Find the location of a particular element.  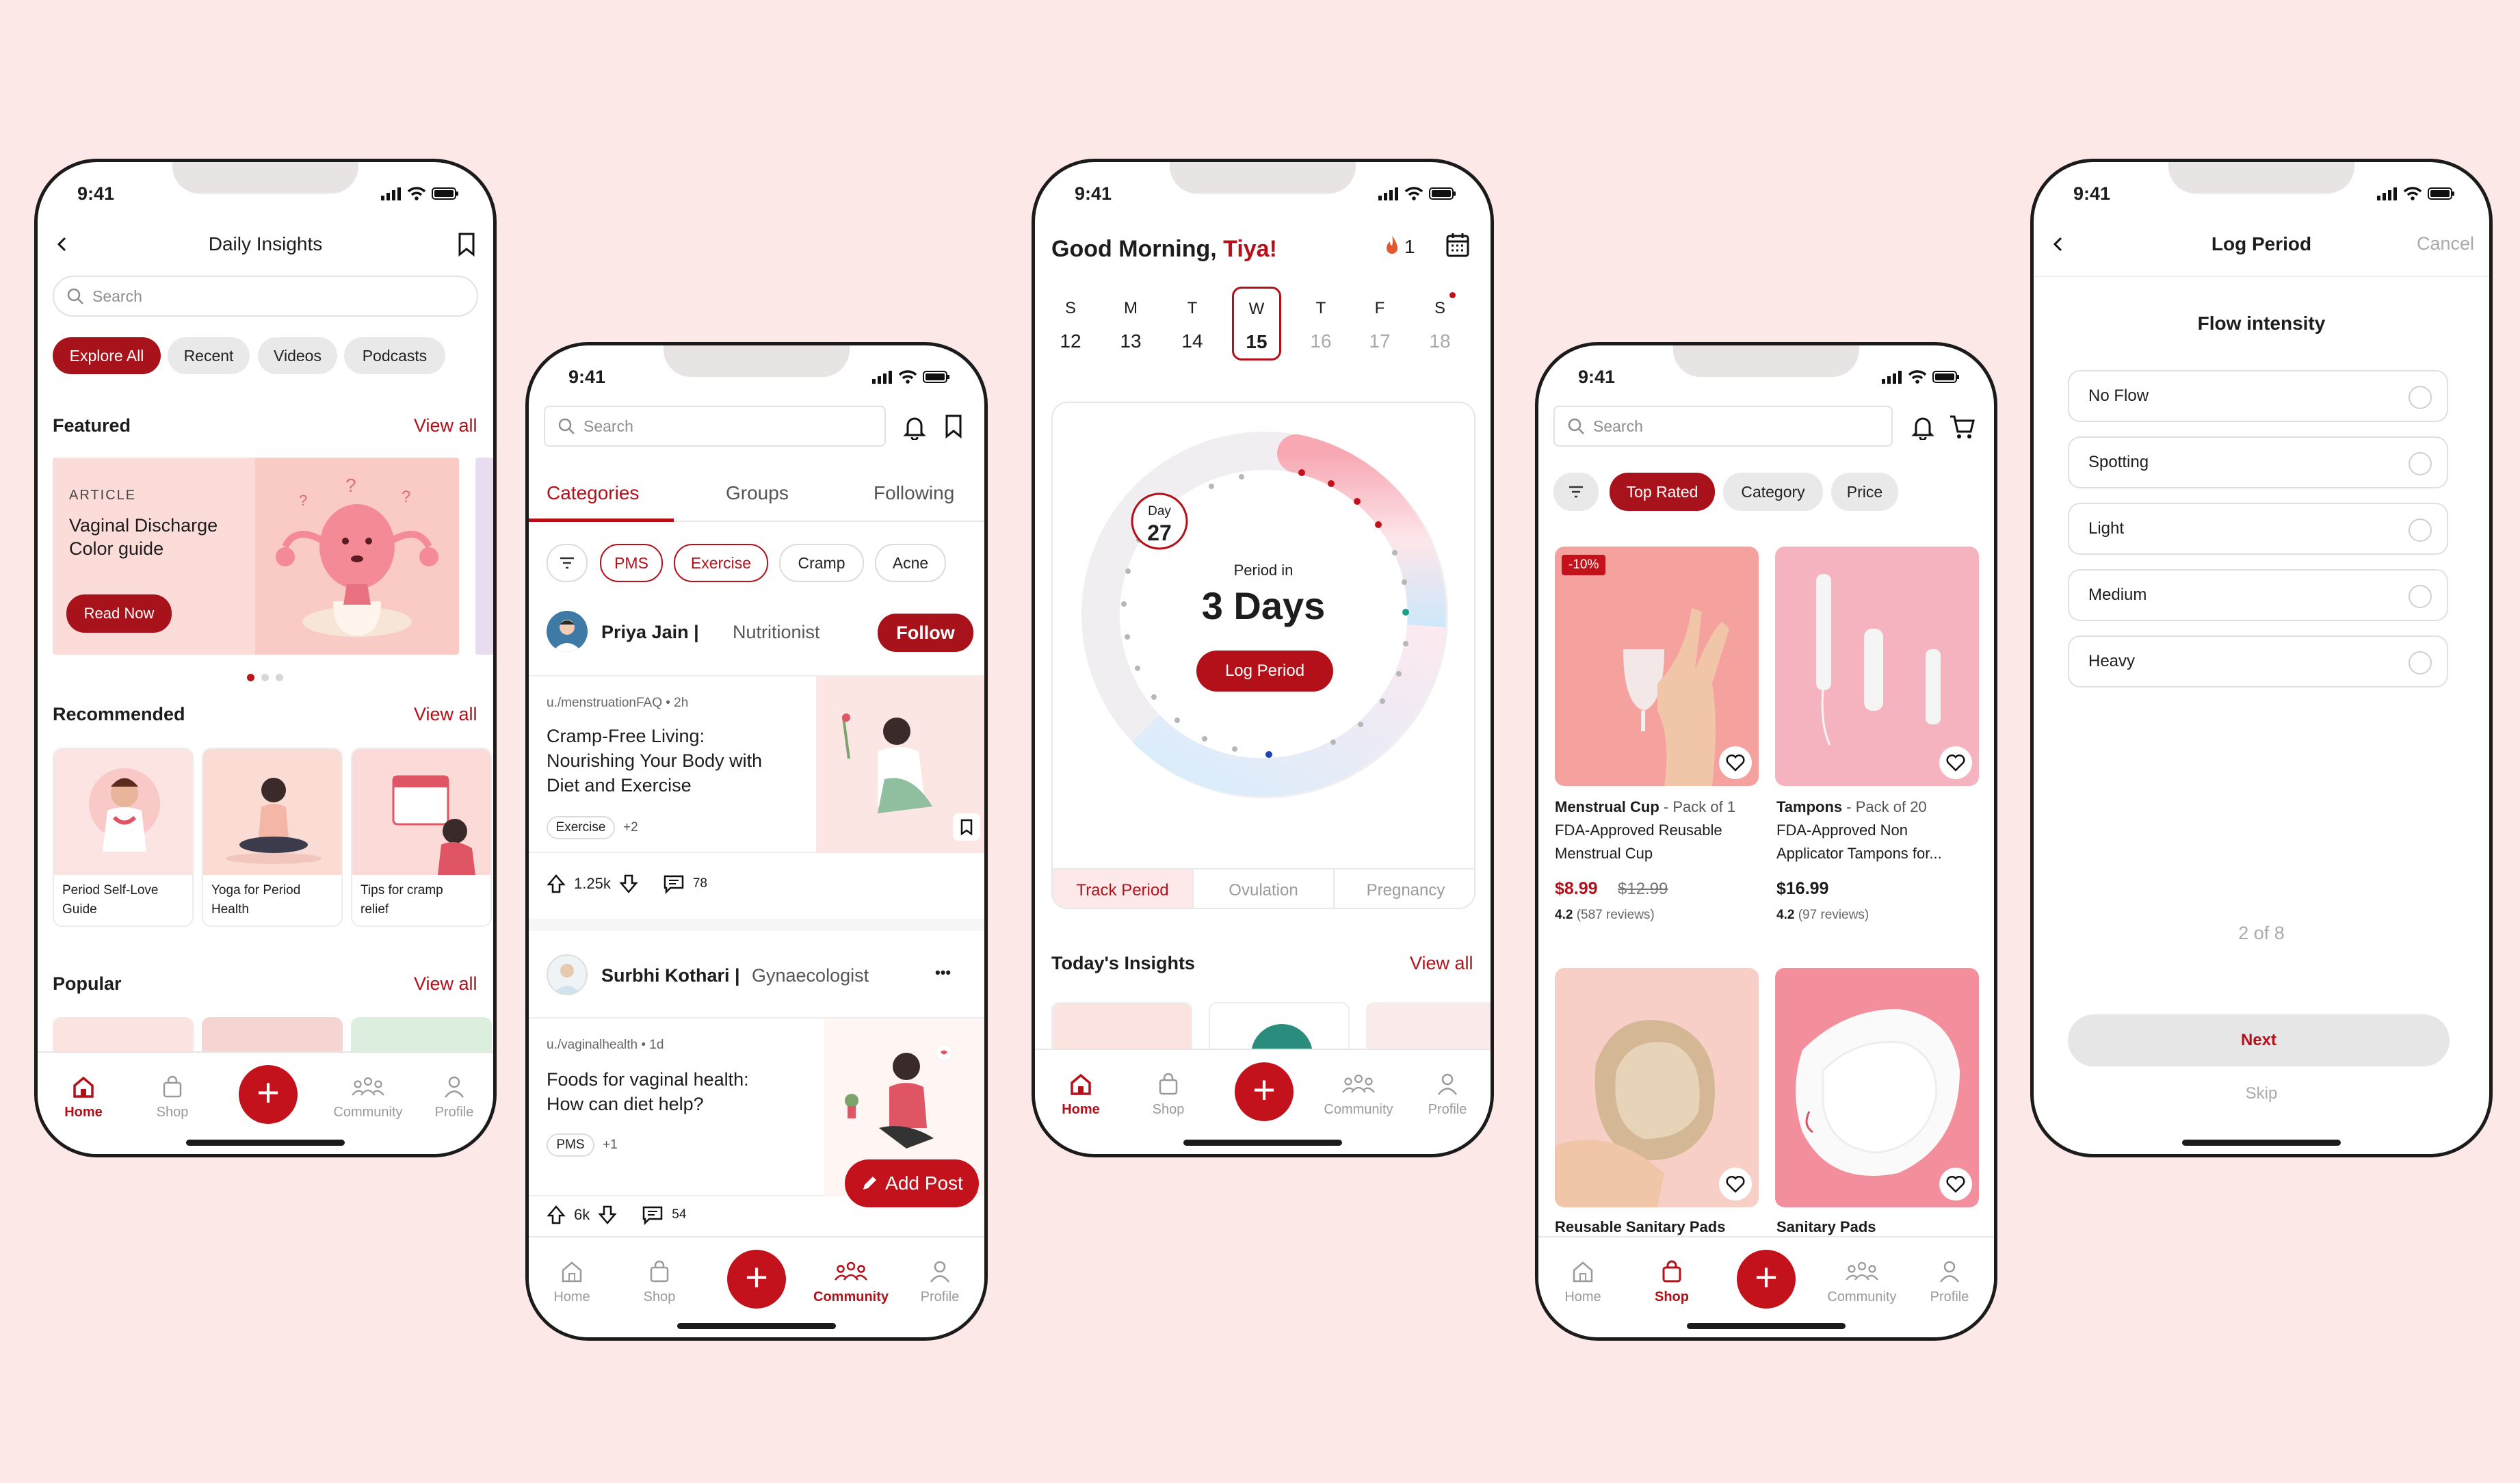

day-sat: S 18 is located at coordinates (1440, 322).